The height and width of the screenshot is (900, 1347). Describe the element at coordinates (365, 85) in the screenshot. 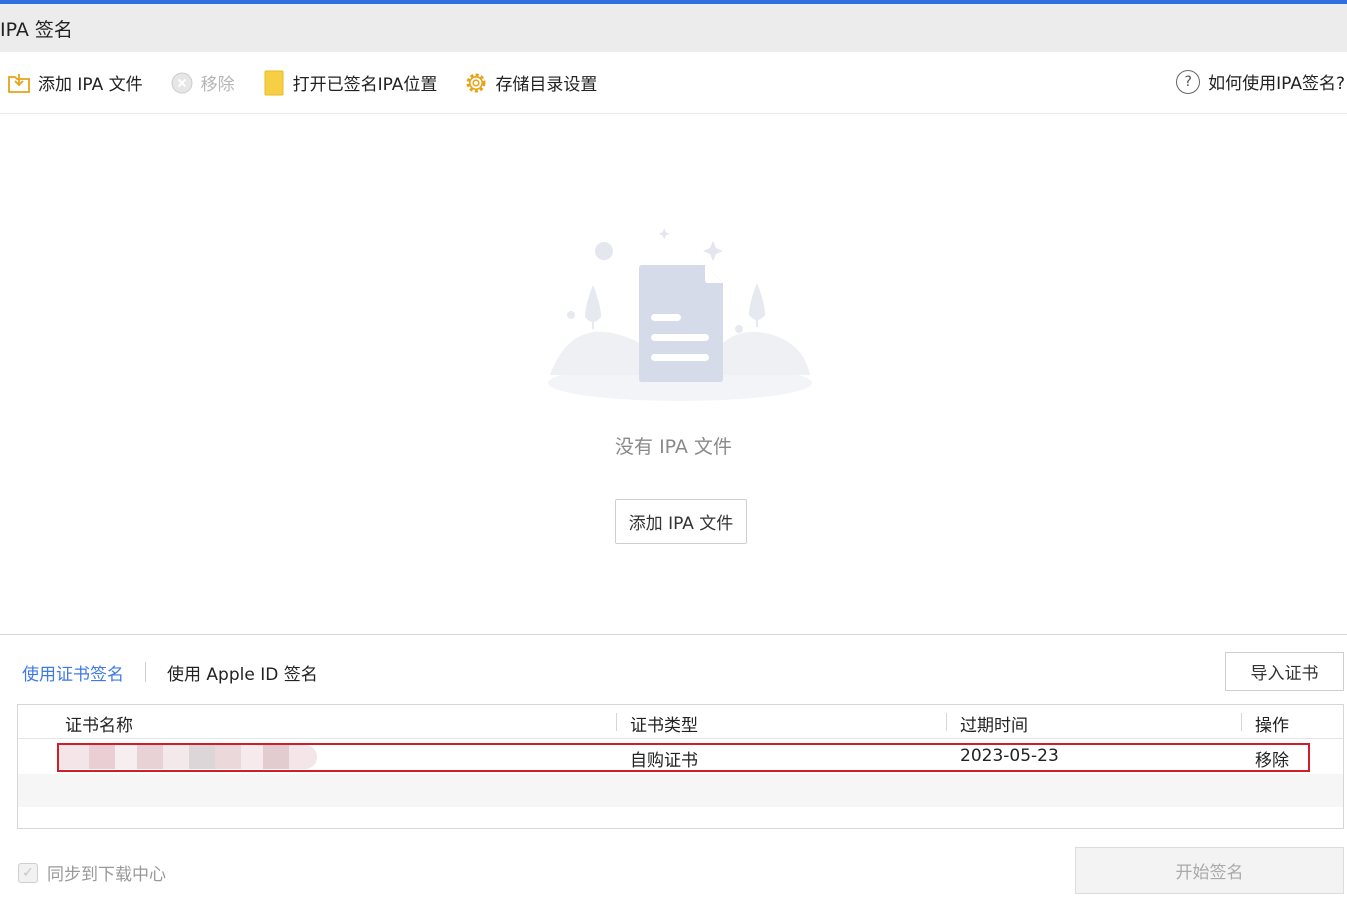

I see `open-signed-location-label: 打开已签名IPA位置` at that location.